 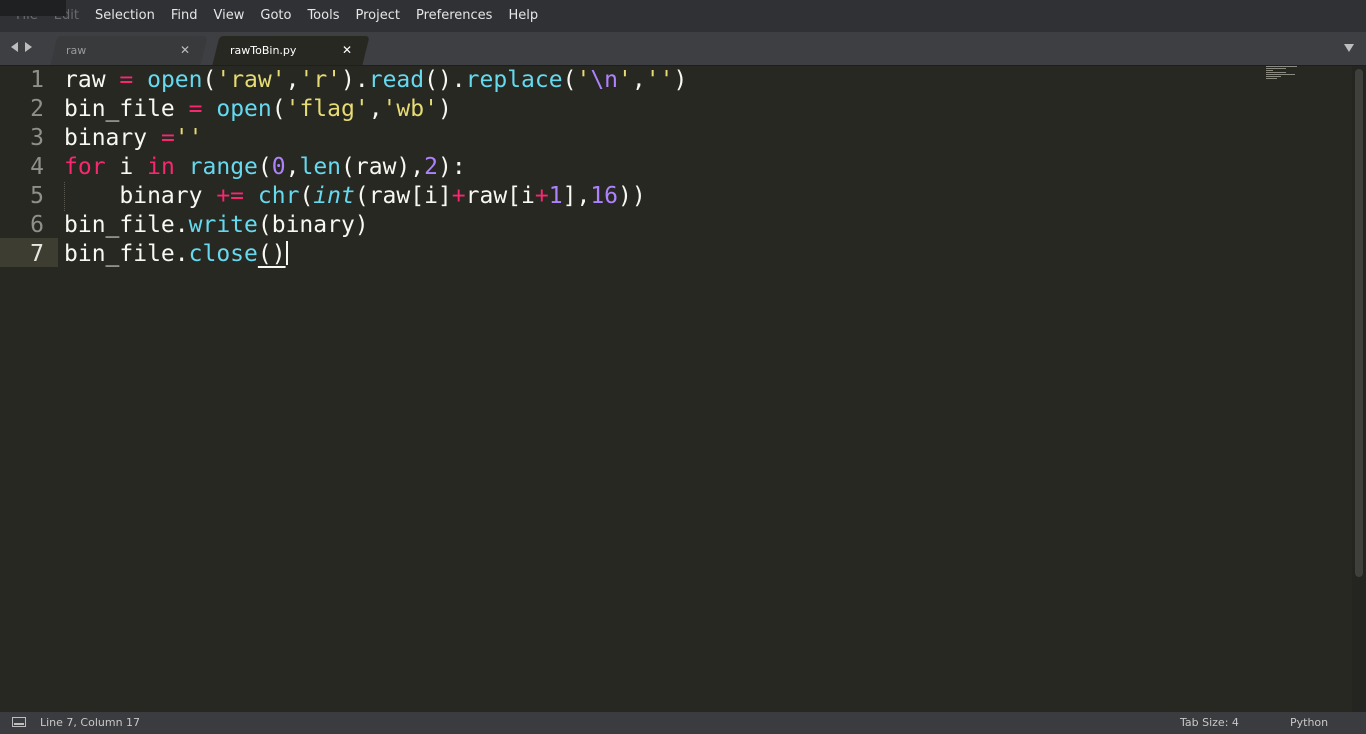 What do you see at coordinates (184, 16) in the screenshot?
I see `menu-find: Find` at bounding box center [184, 16].